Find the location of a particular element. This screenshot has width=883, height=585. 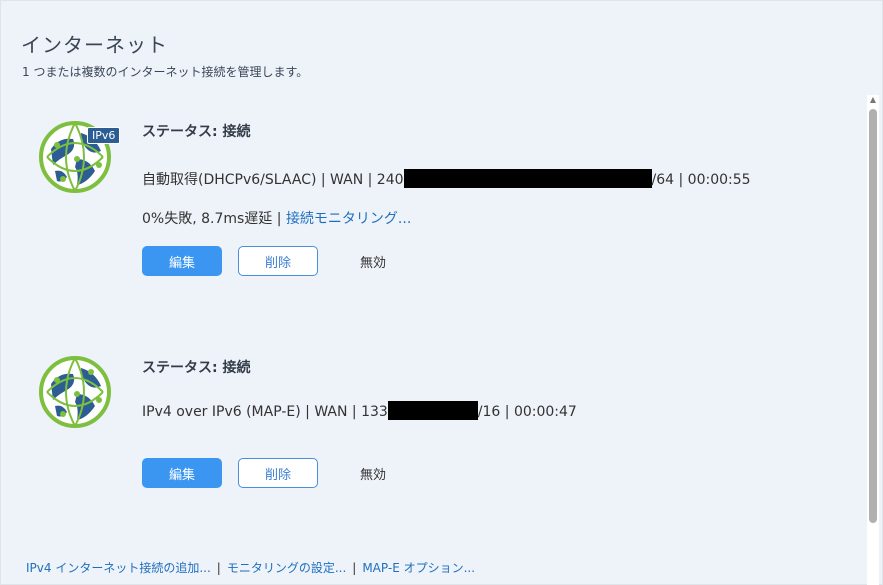

scroll-up-icon: ▲ is located at coordinates (873, 100).